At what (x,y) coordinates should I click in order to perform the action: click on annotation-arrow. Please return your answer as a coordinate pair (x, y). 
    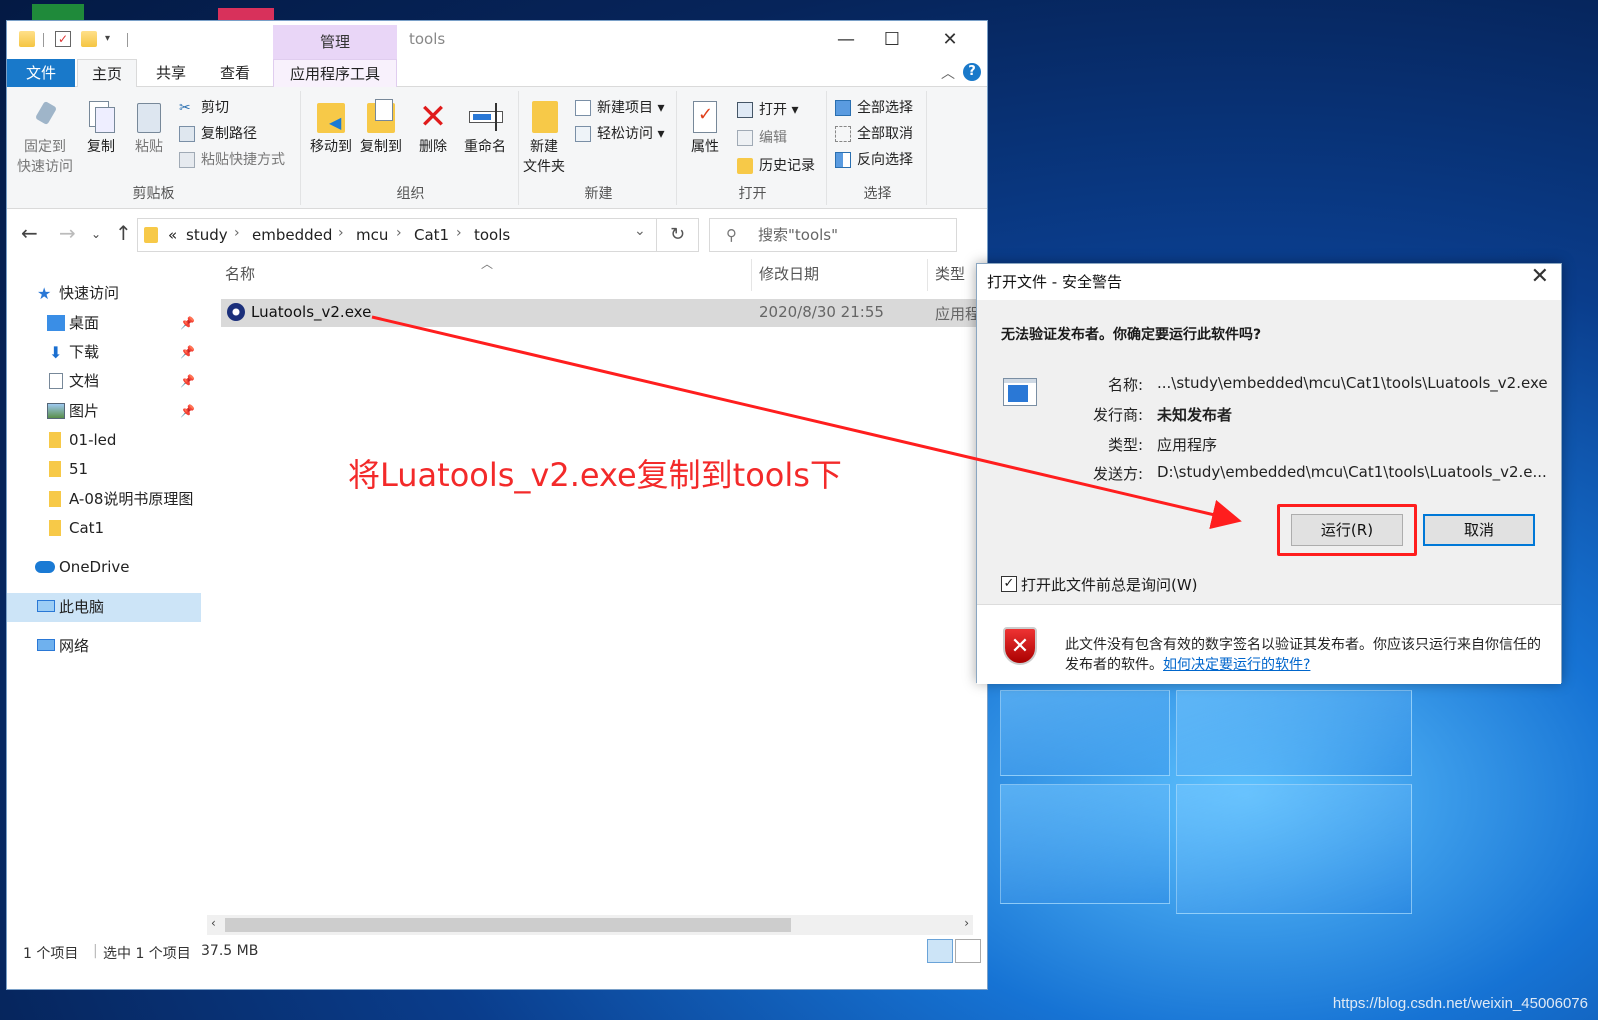
    Looking at the image, I should click on (806, 422).